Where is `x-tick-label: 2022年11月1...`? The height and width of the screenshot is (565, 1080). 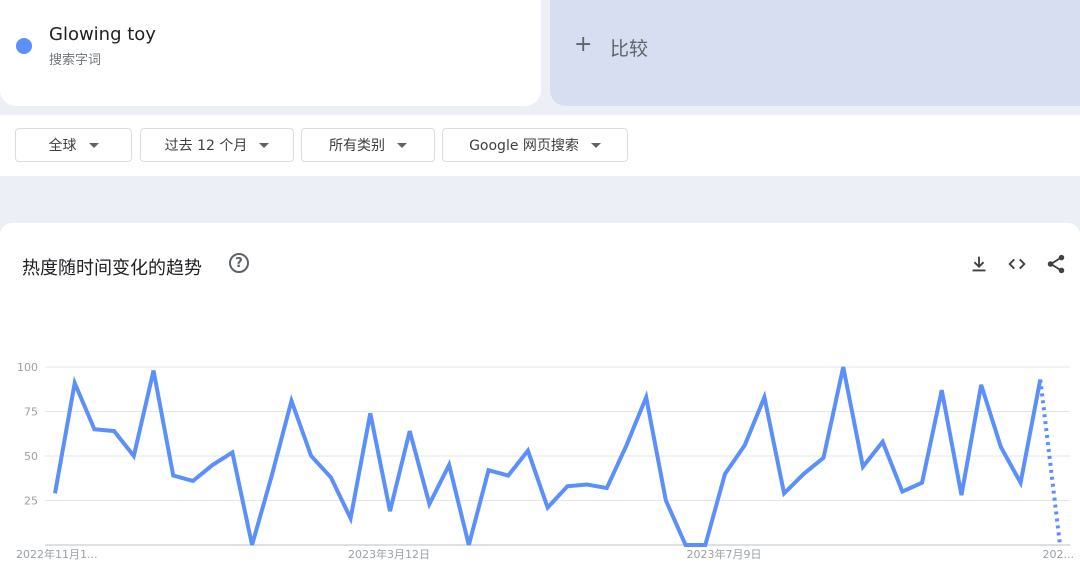 x-tick-label: 2022年11月1... is located at coordinates (56, 554).